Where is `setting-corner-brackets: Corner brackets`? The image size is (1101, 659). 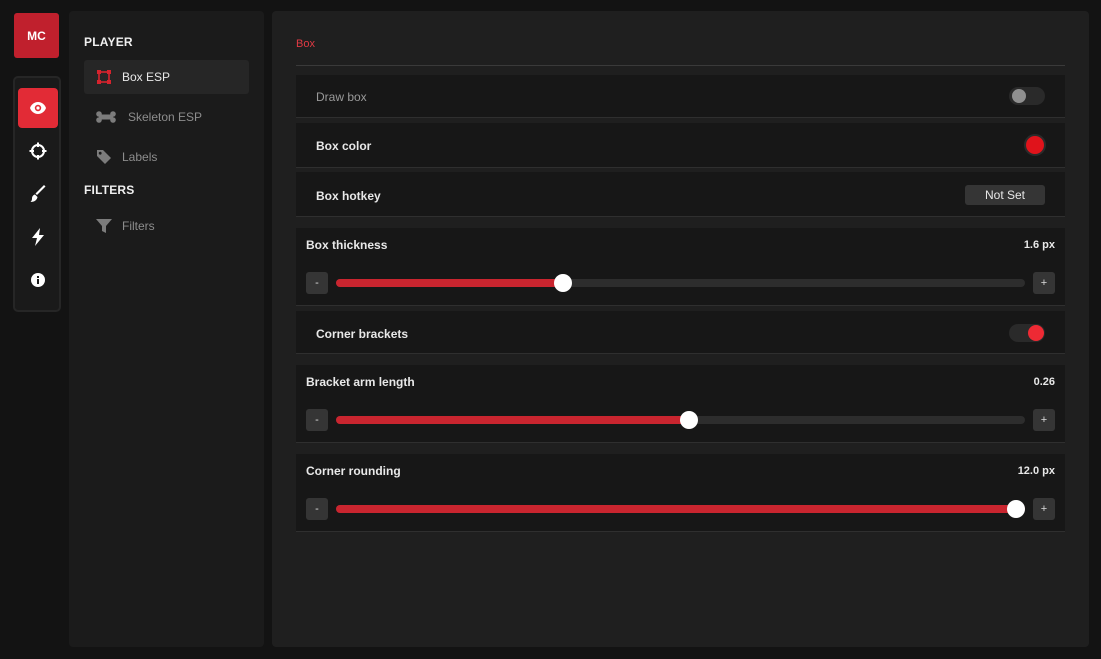 setting-corner-brackets: Corner brackets is located at coordinates (680, 332).